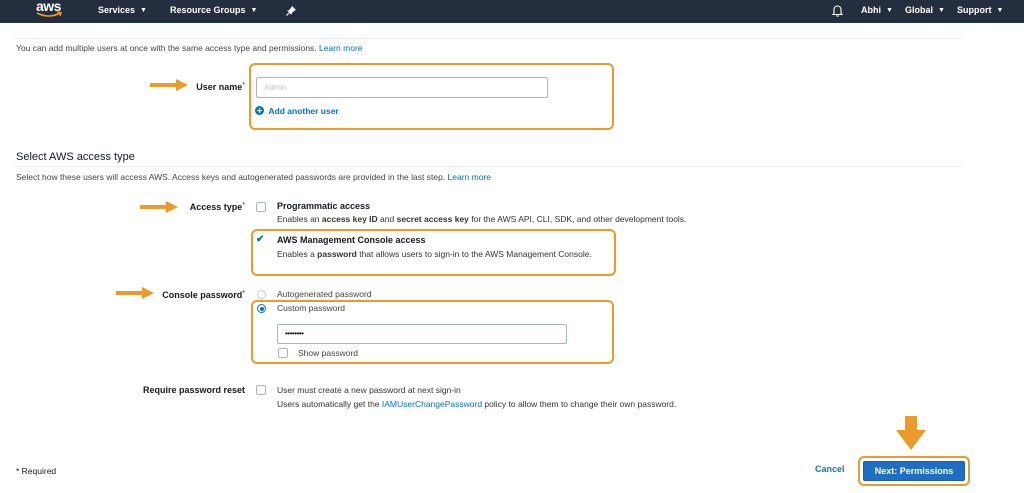  Describe the element at coordinates (422, 334) in the screenshot. I see `custom-password-input: ••••••••` at that location.